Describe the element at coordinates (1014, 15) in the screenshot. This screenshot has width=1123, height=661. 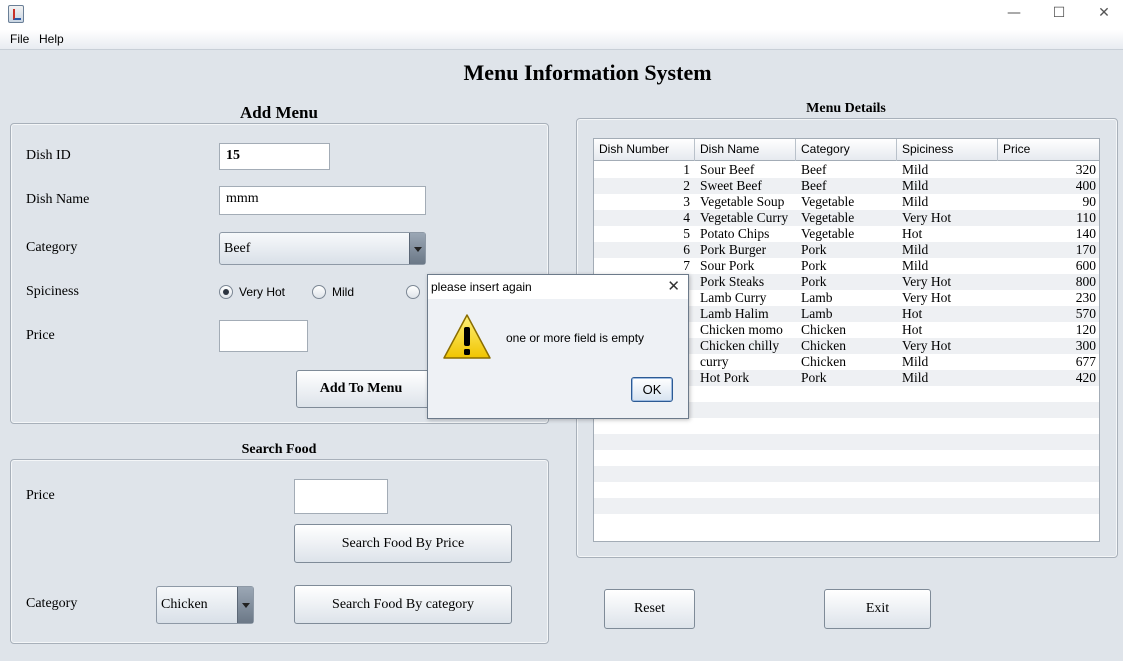
I see `minimize-icon: —` at that location.